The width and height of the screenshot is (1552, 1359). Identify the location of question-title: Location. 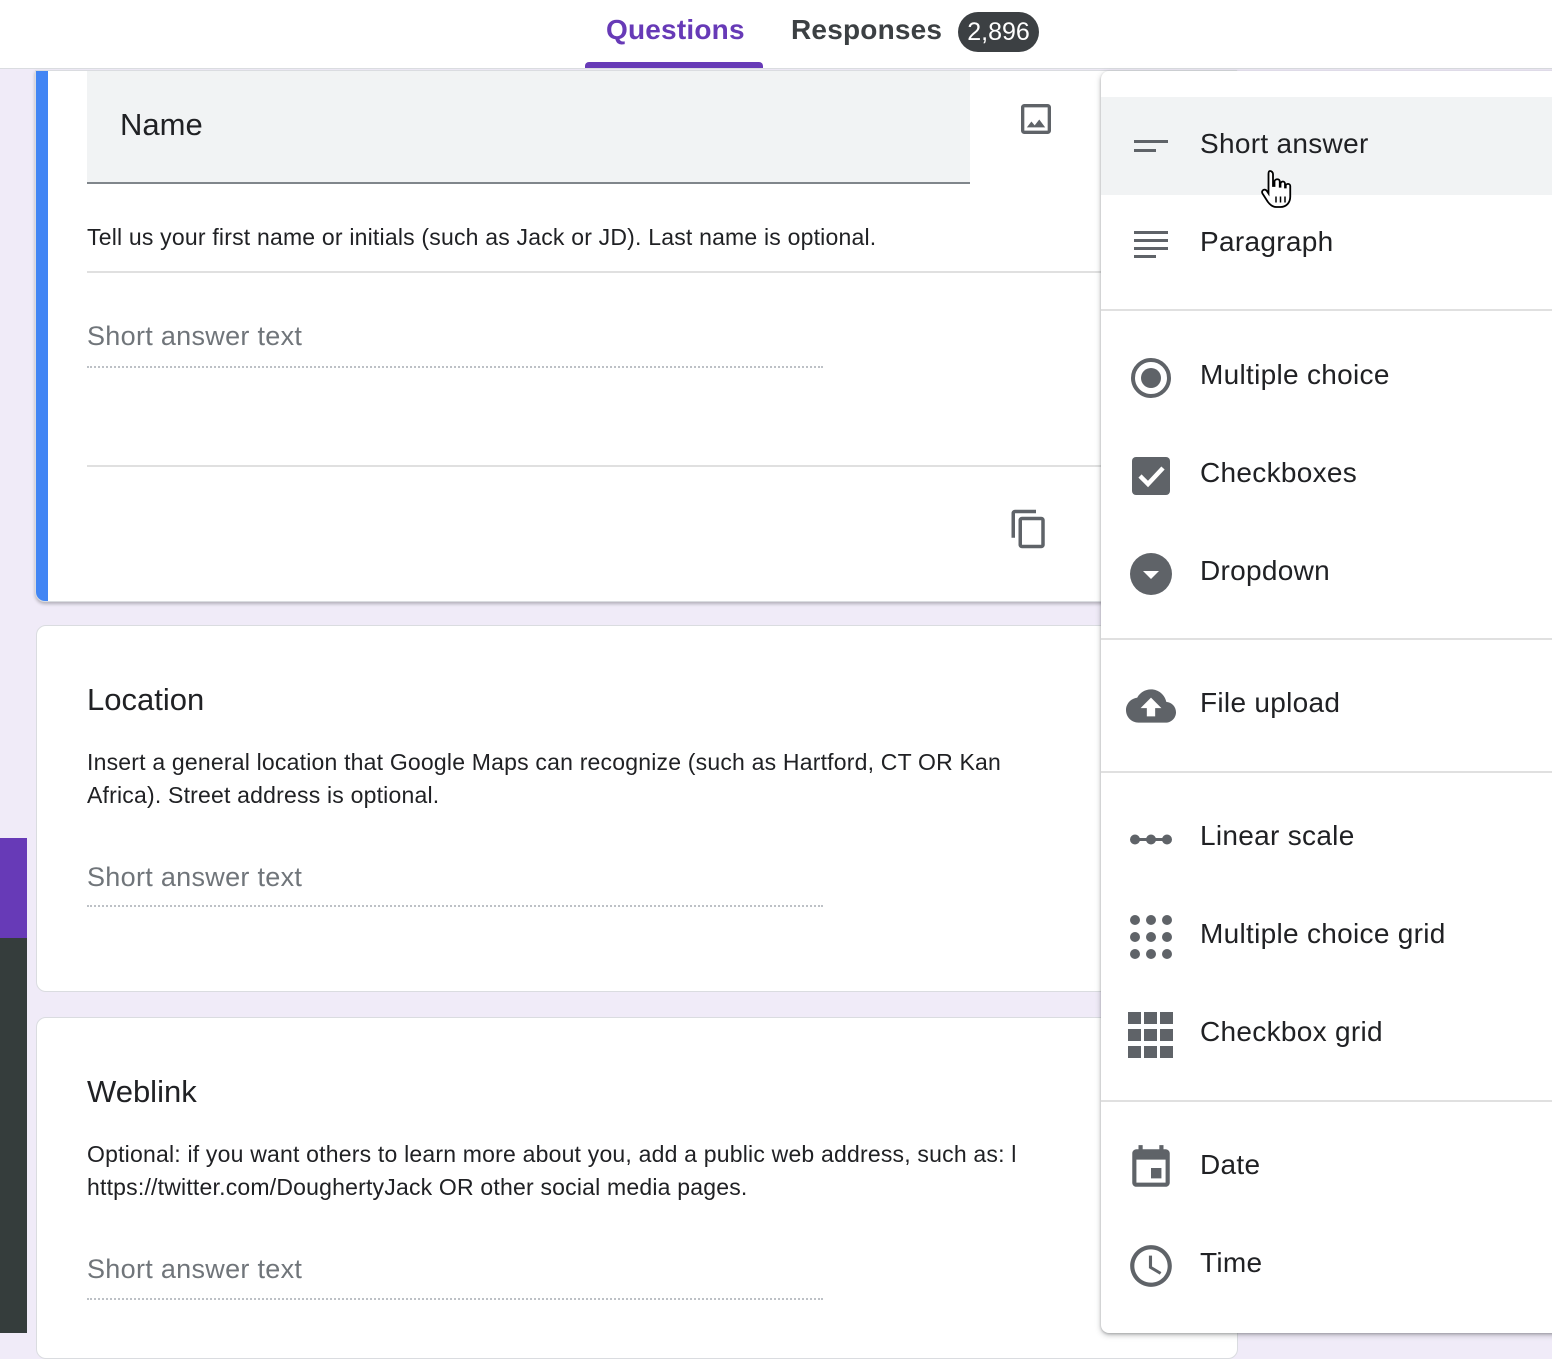
(145, 700).